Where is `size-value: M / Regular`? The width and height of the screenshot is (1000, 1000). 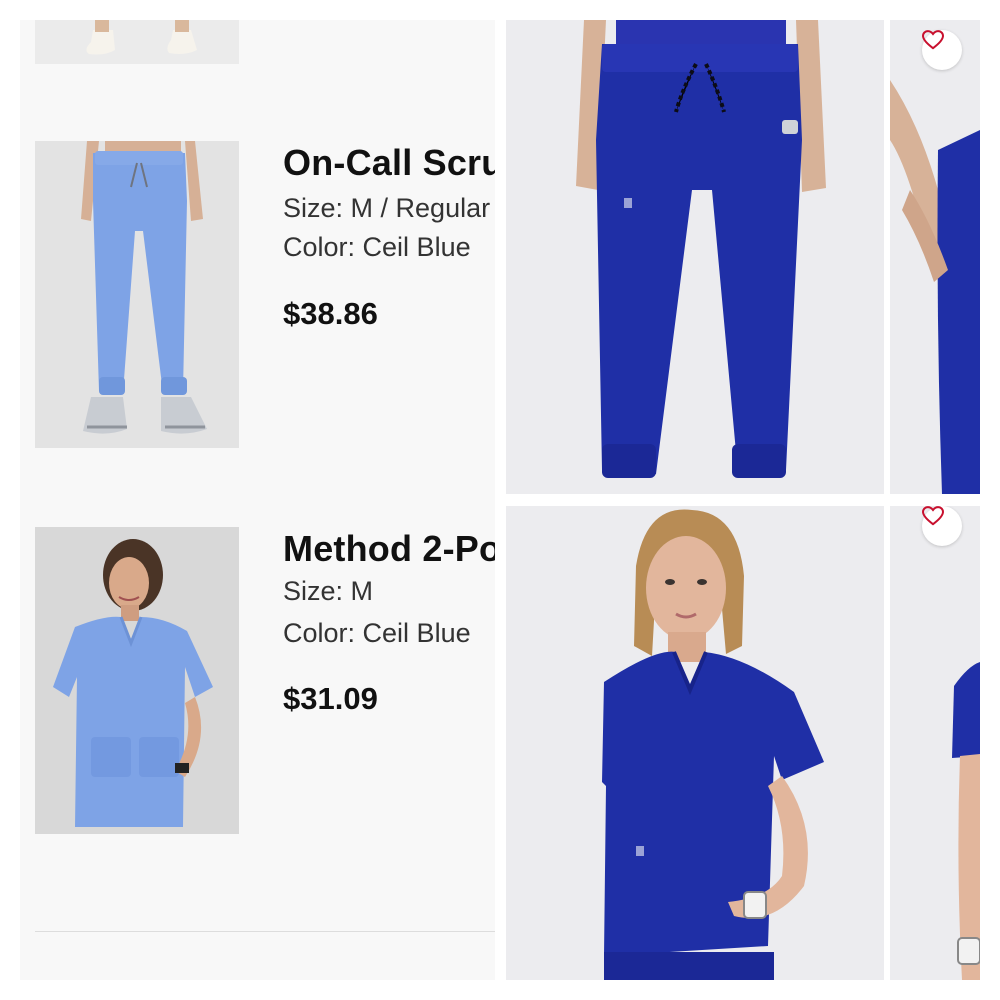 size-value: M / Regular is located at coordinates (420, 208).